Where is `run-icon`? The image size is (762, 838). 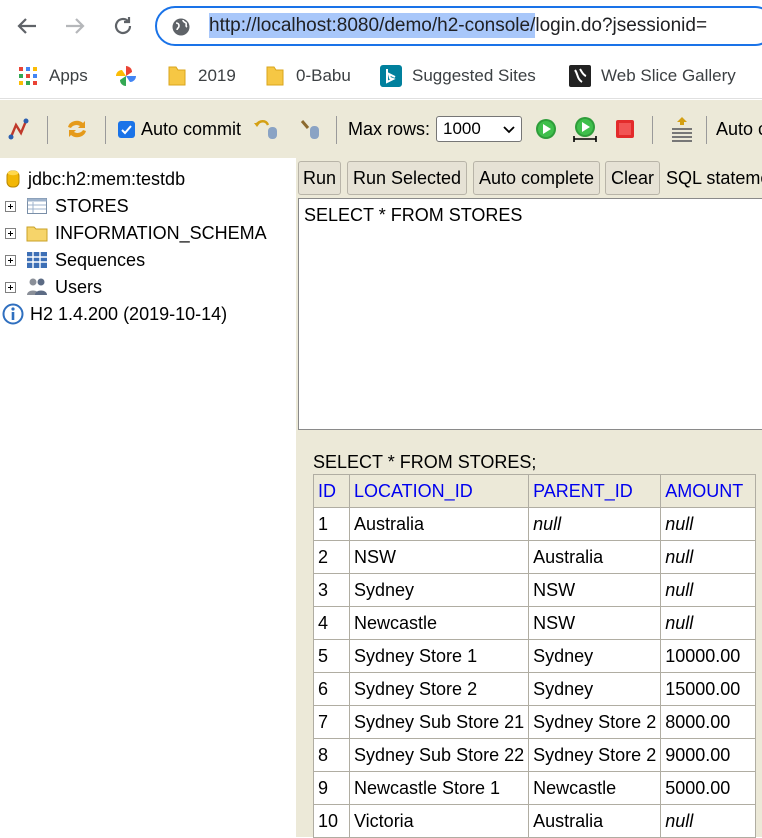
run-icon is located at coordinates (546, 129).